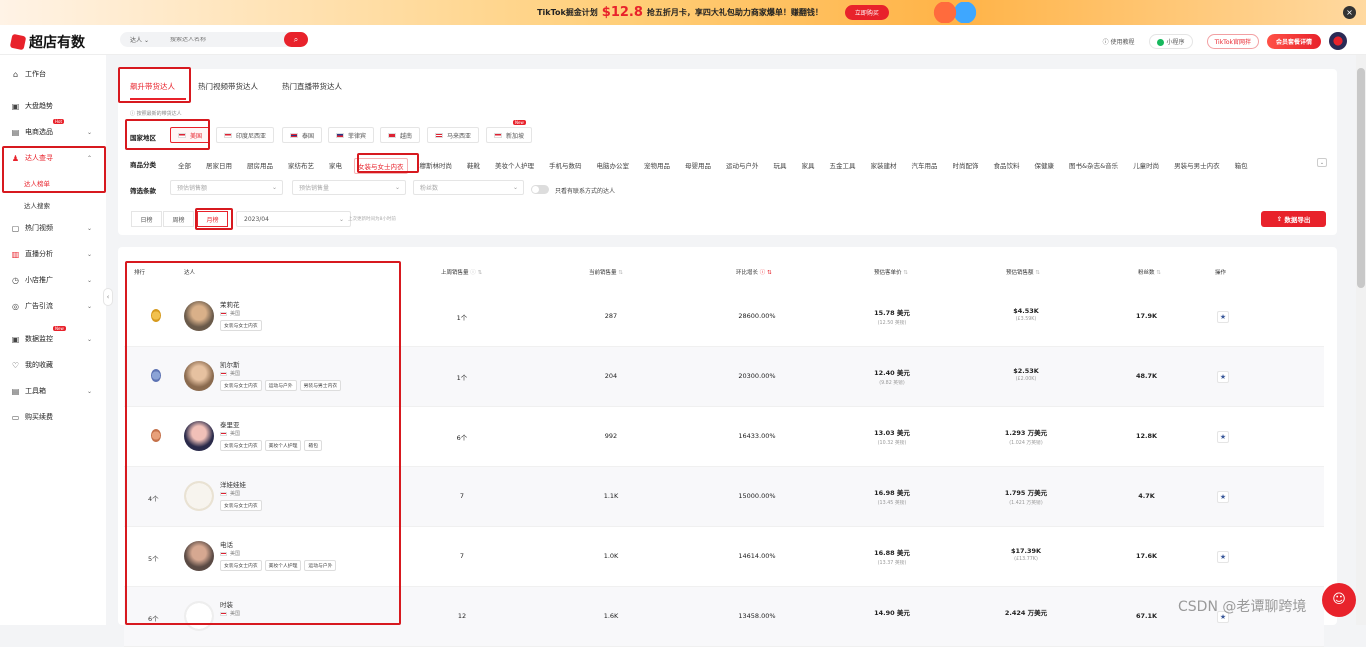  What do you see at coordinates (226, 544) in the screenshot?
I see `influencer-name: 电话` at bounding box center [226, 544].